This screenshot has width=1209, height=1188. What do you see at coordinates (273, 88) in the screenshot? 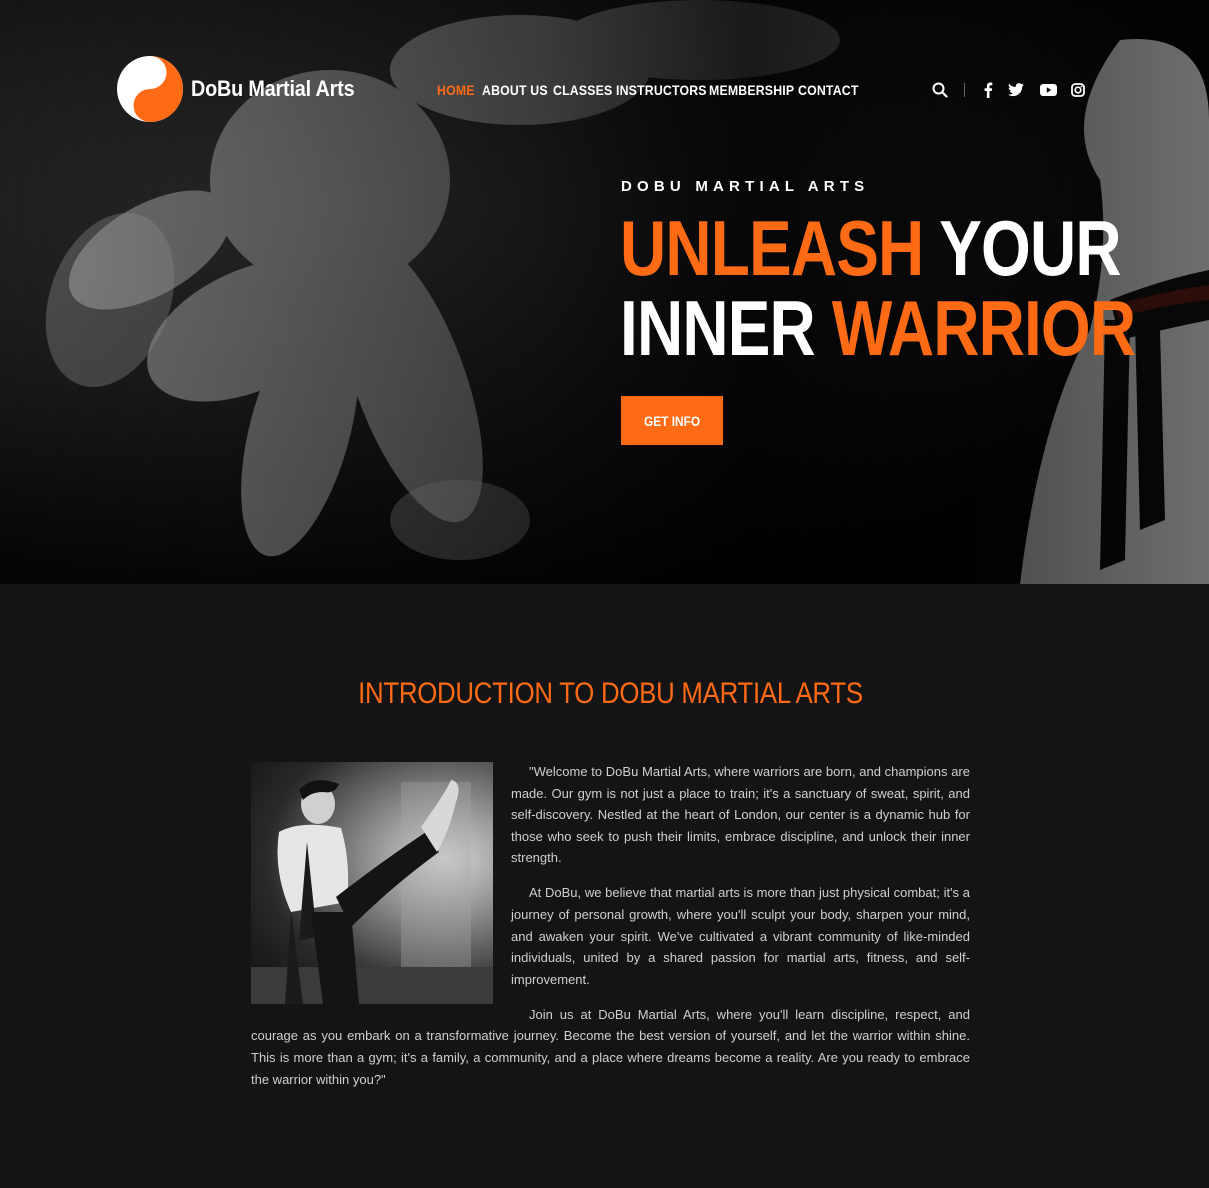
I see `brand-name: DoBu Martial Arts` at bounding box center [273, 88].